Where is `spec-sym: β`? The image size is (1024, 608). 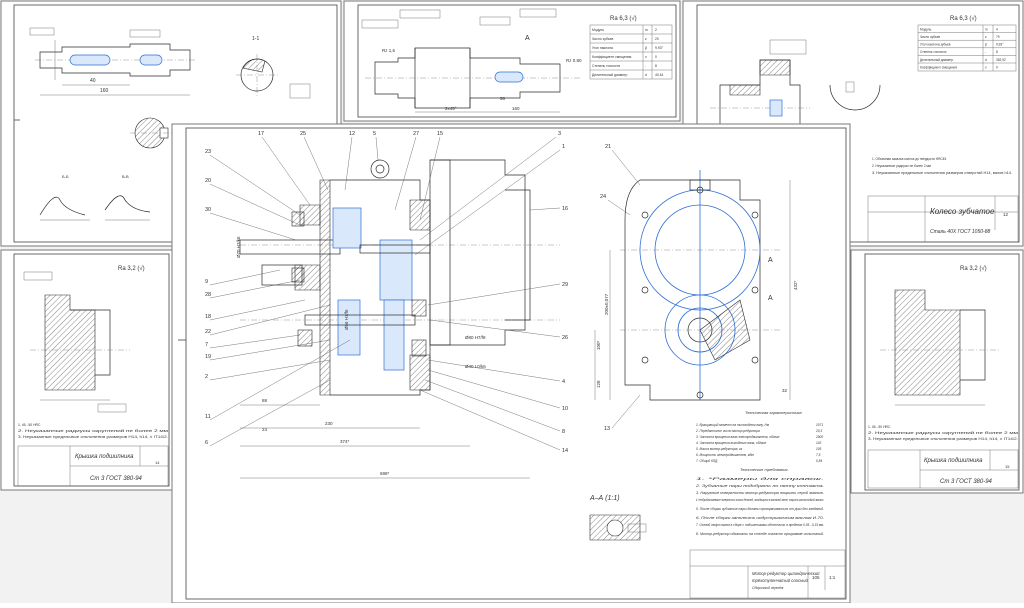
spec-sym: β is located at coordinates (646, 48).